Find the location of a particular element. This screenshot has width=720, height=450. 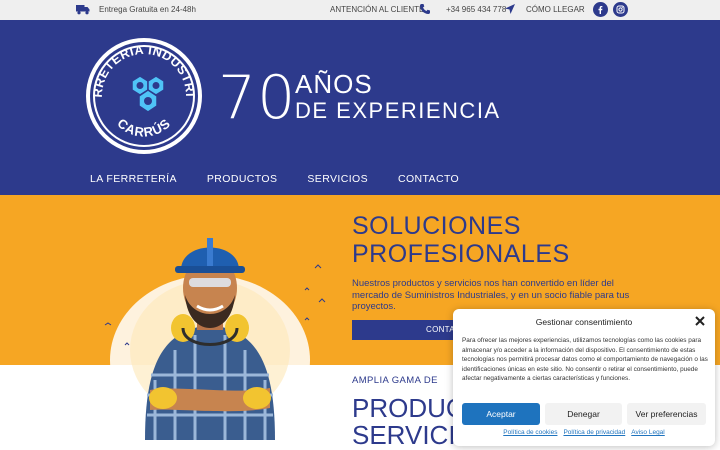

company-logo: FERRETERIA INDUSTRIAL CARRÚS is located at coordinates (144, 96).